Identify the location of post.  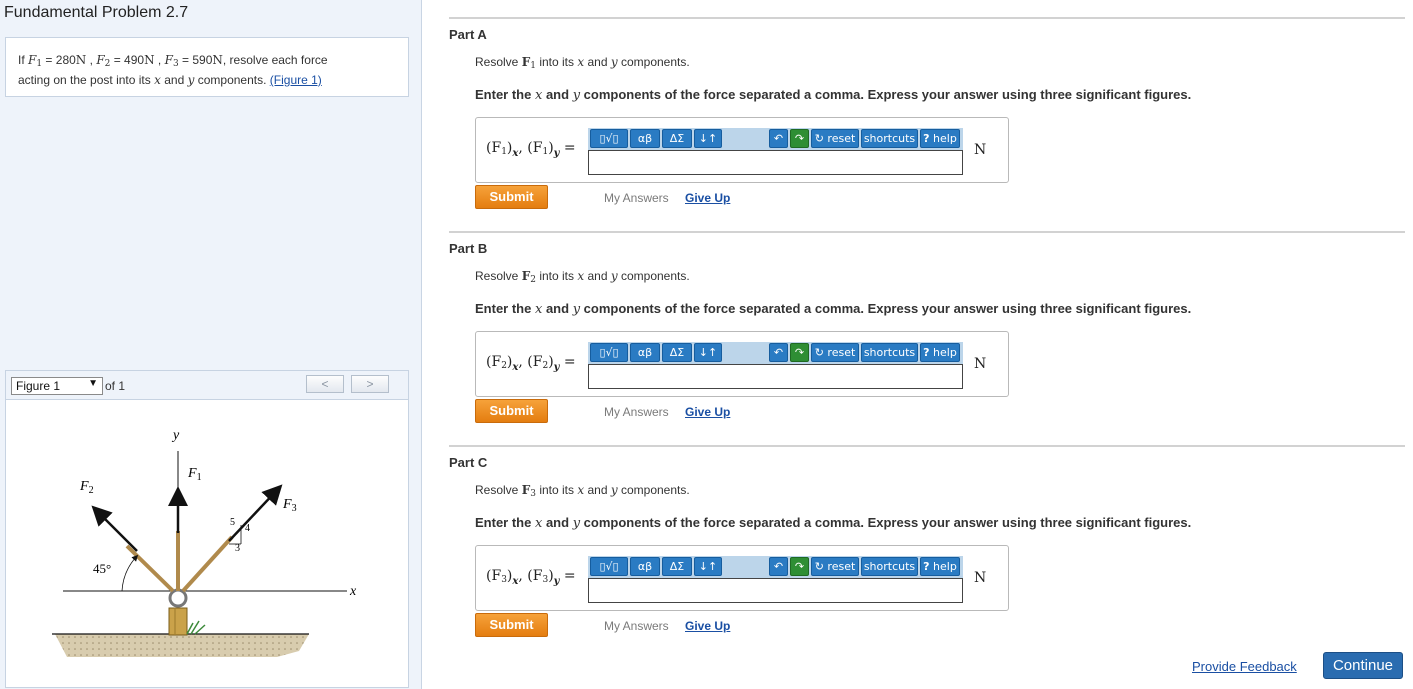
(178, 621).